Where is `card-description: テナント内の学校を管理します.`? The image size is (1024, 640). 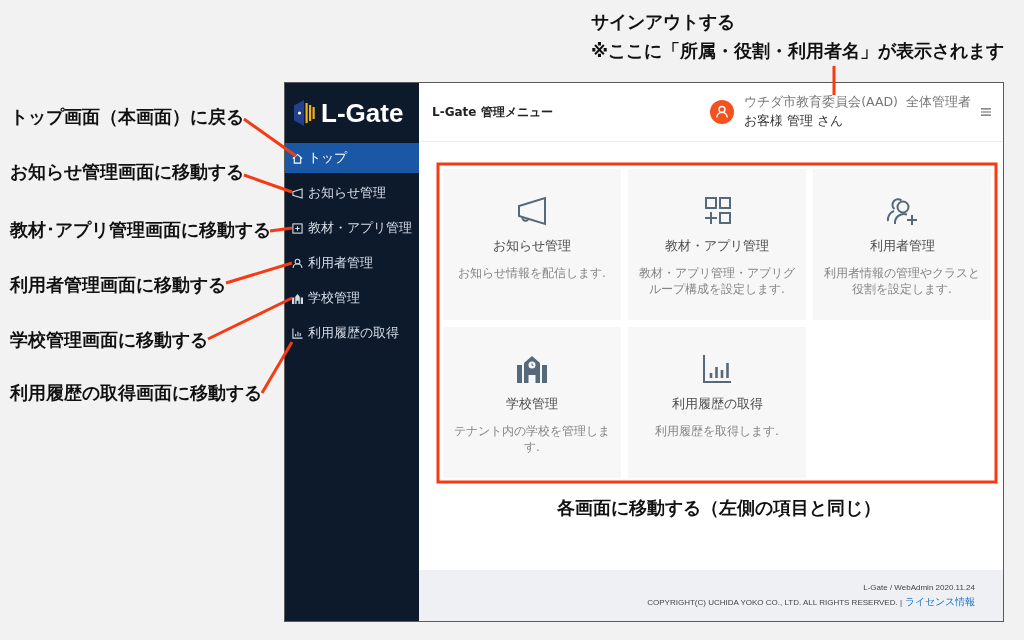 card-description: テナント内の学校を管理します. is located at coordinates (532, 439).